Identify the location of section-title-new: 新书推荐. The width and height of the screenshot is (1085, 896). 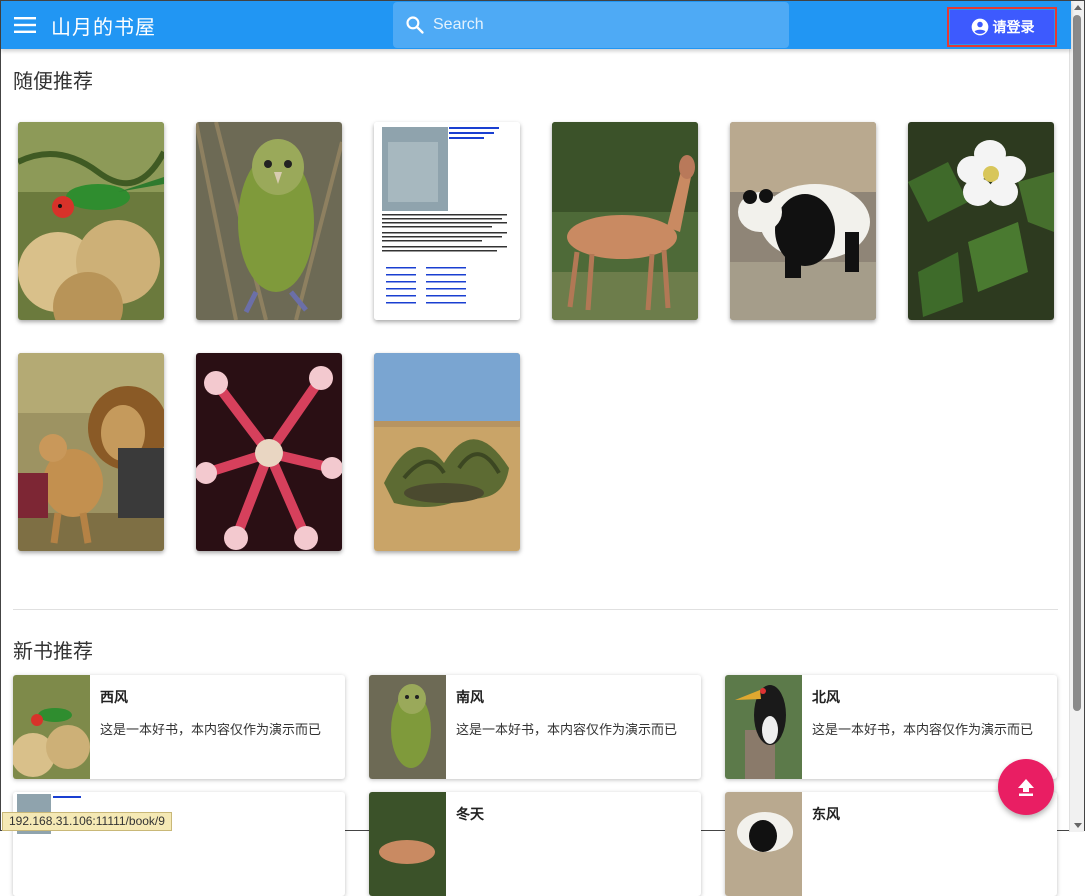
(53, 651).